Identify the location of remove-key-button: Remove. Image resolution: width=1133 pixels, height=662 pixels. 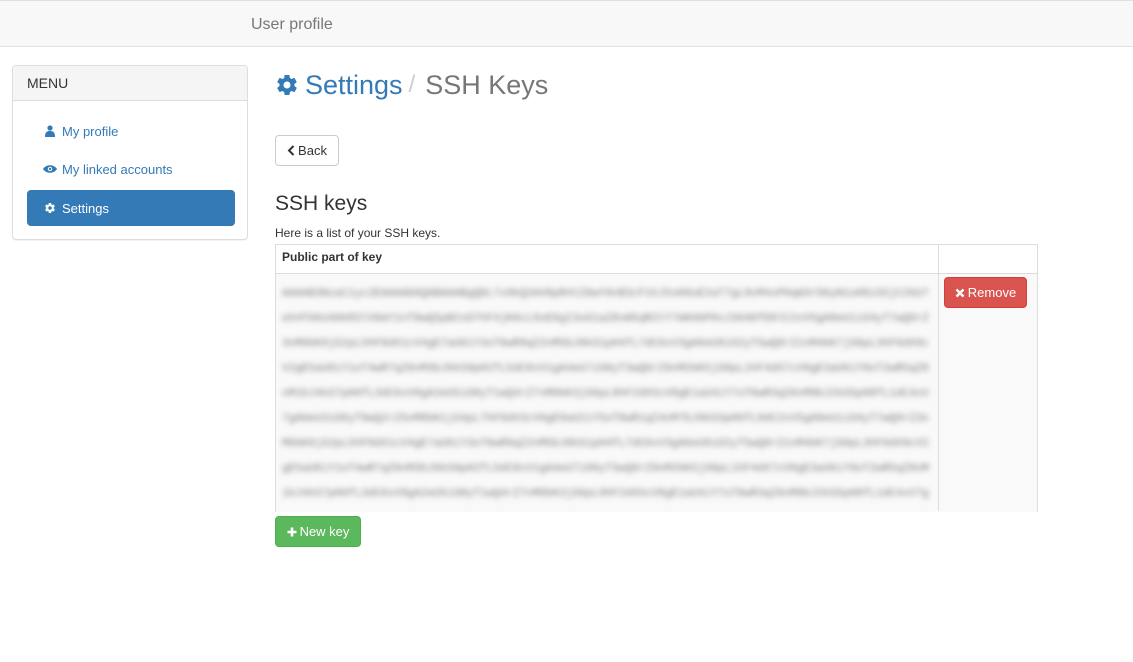
(985, 292).